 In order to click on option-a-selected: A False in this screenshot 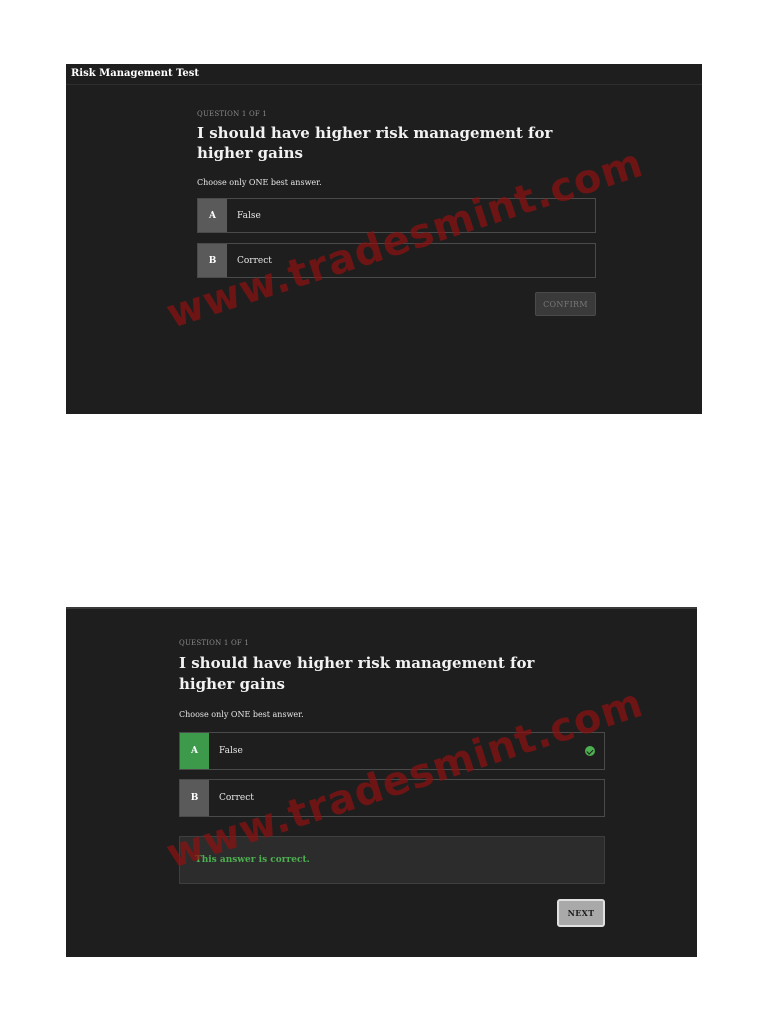, I will do `click(392, 751)`.